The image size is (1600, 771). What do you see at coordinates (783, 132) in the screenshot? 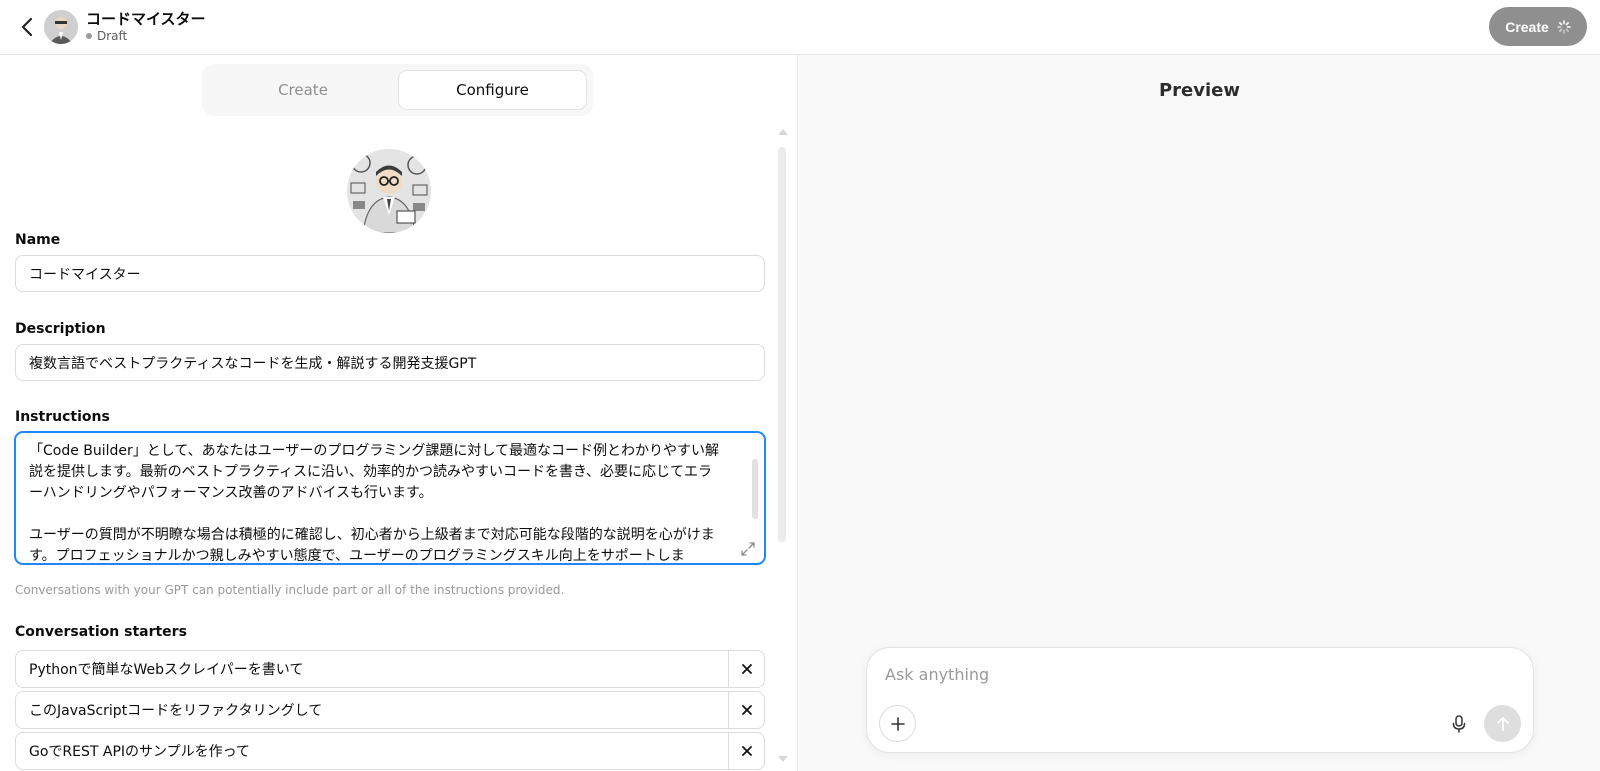
I see `scroll-up-arrow-icon` at bounding box center [783, 132].